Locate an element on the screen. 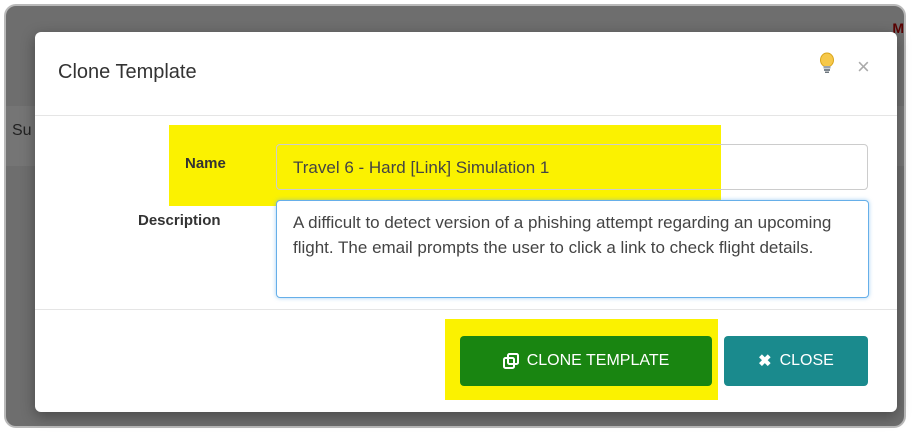  clone-template-button-label: CLONE TEMPLATE is located at coordinates (598, 360).